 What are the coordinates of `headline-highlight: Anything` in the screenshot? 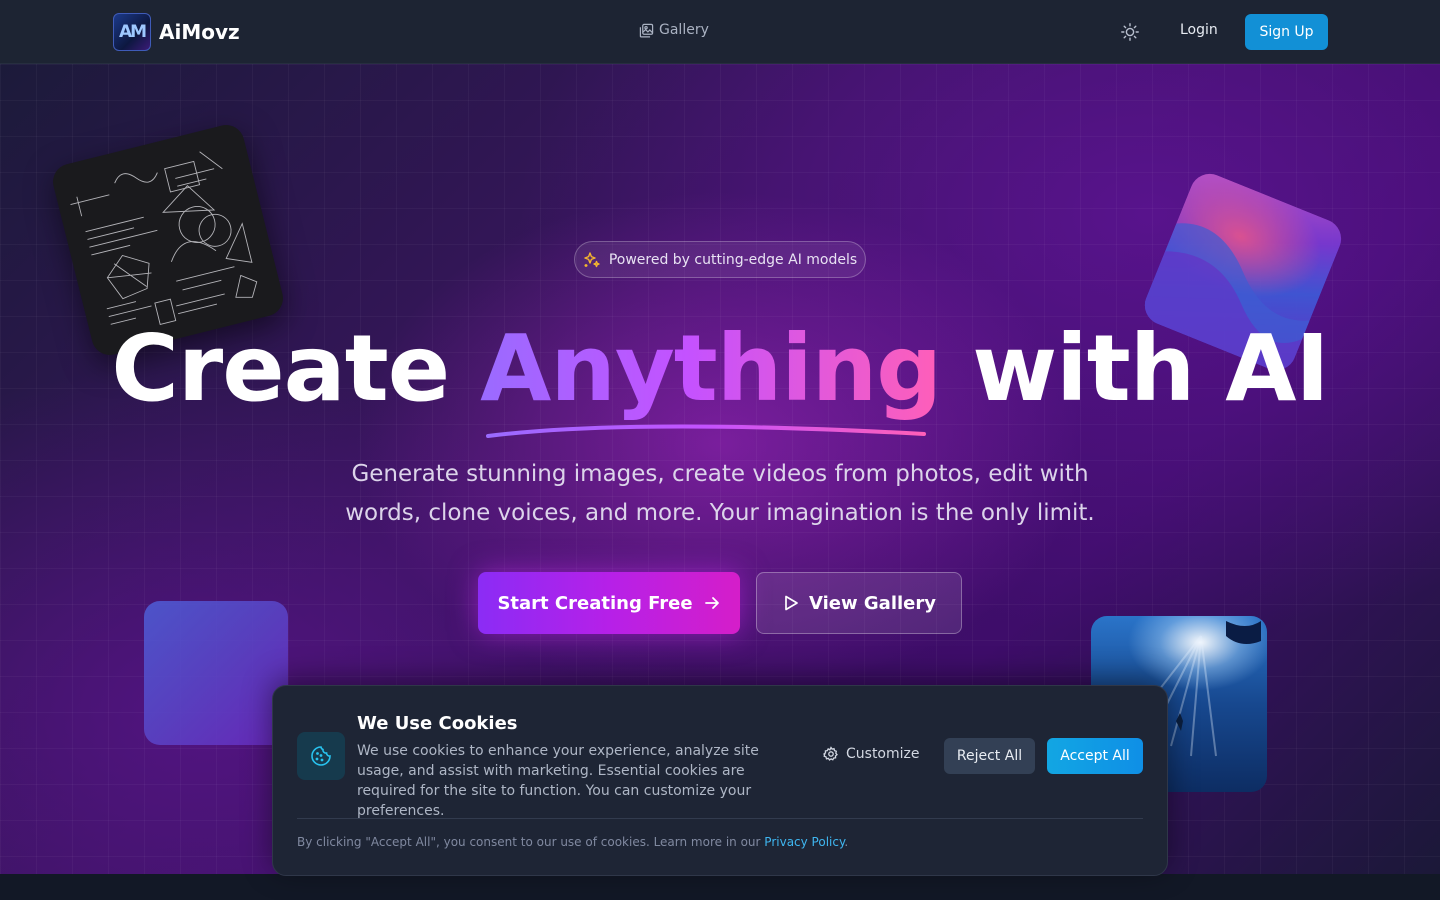 It's located at (711, 368).